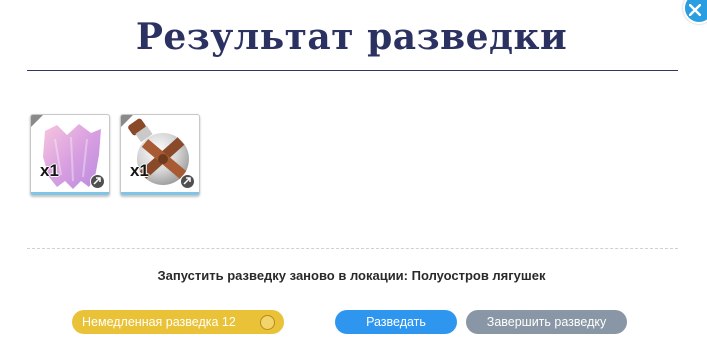 The height and width of the screenshot is (358, 707). Describe the element at coordinates (351, 37) in the screenshot. I see `dialog-title: Результат разведки` at that location.